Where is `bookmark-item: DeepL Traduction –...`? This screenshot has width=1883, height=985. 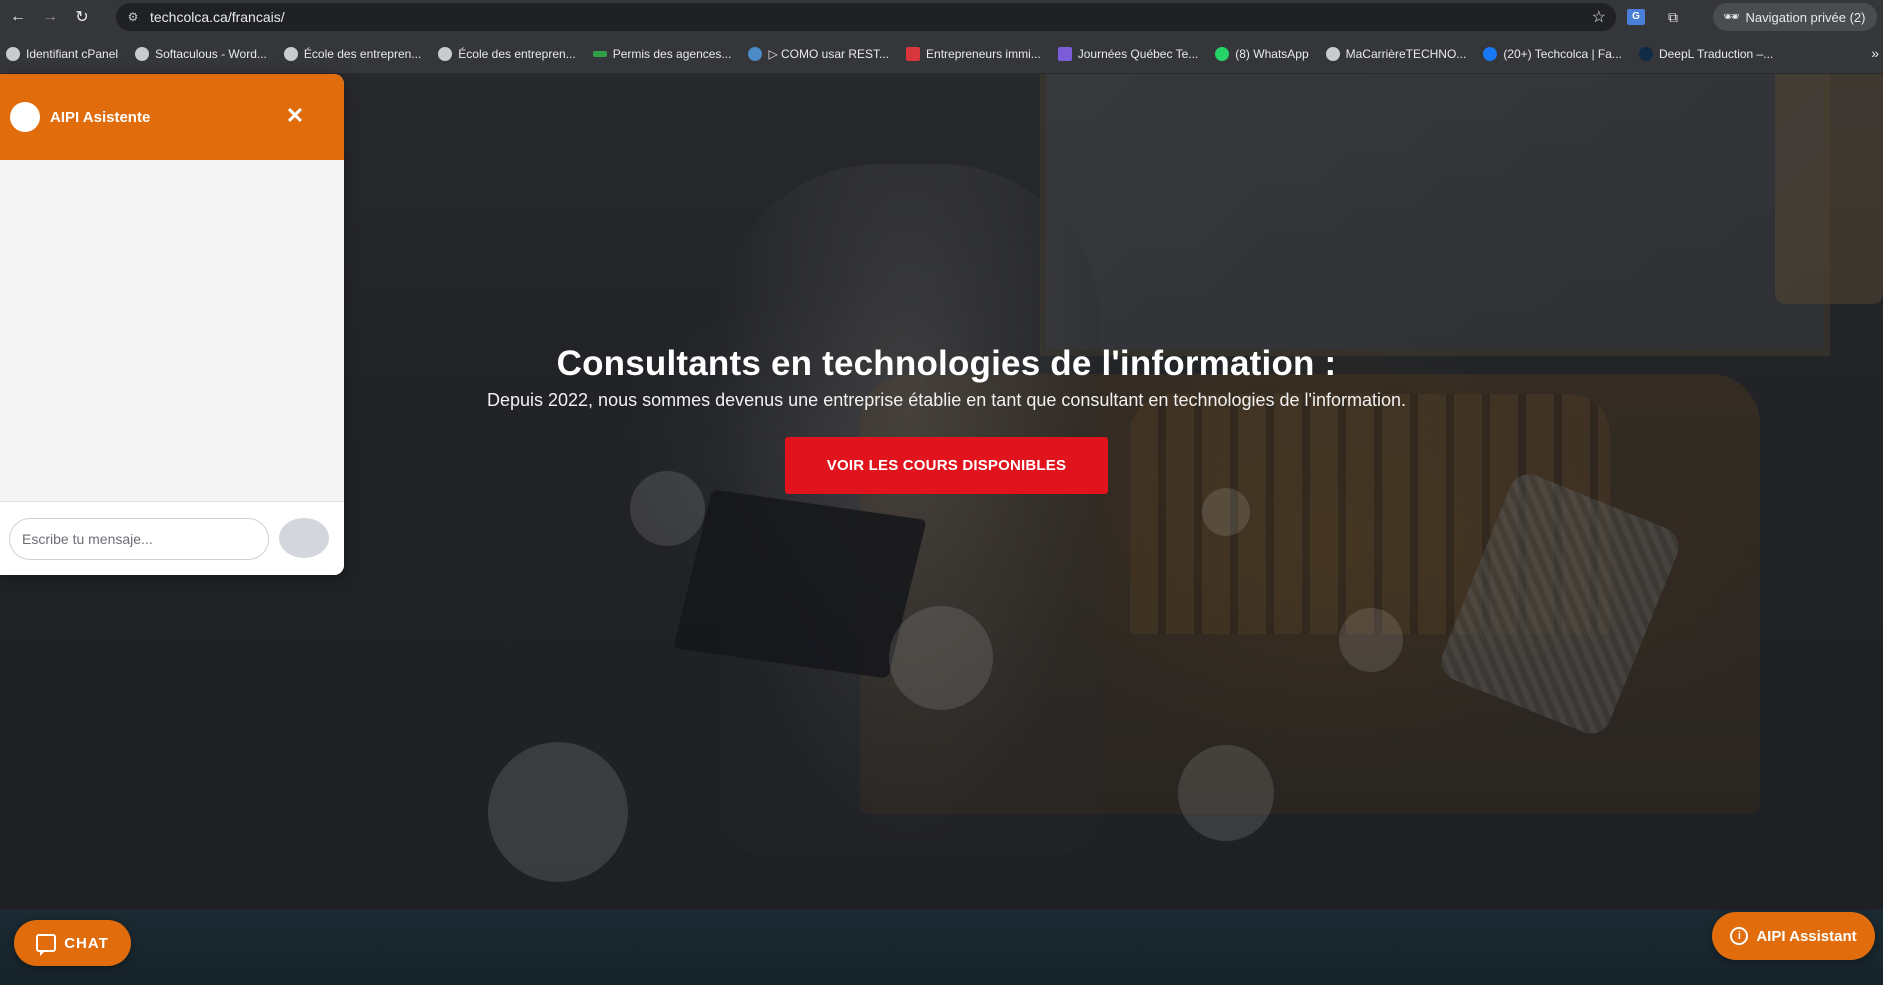
bookmark-item: DeepL Traduction –... is located at coordinates (1705, 53).